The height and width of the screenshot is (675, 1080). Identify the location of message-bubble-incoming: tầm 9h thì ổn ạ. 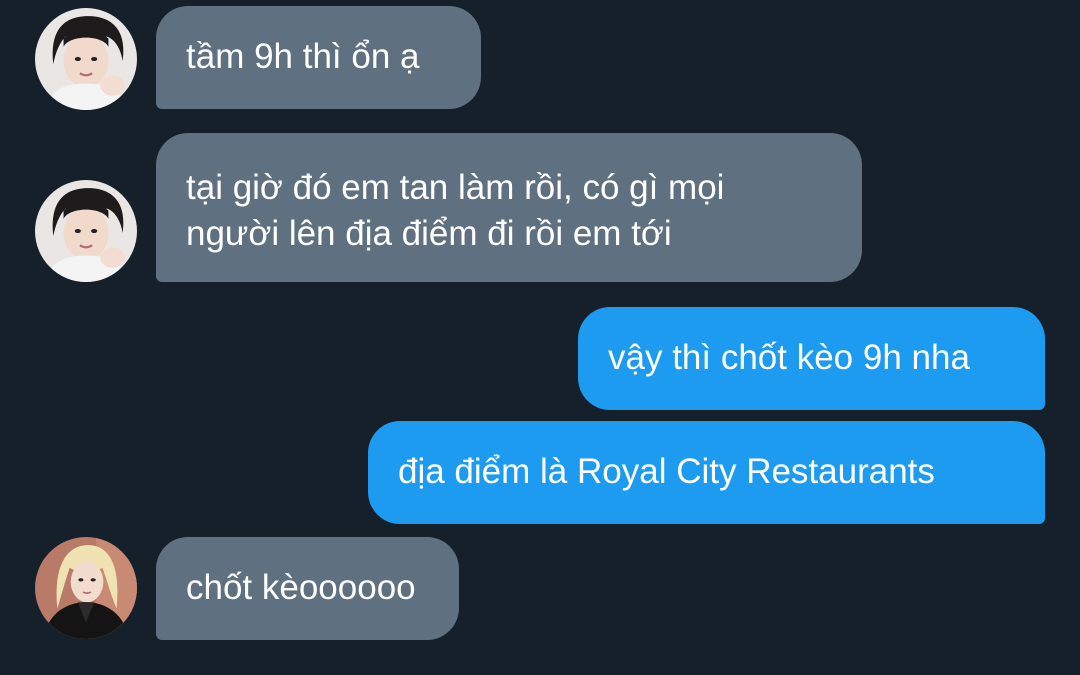
(318, 57).